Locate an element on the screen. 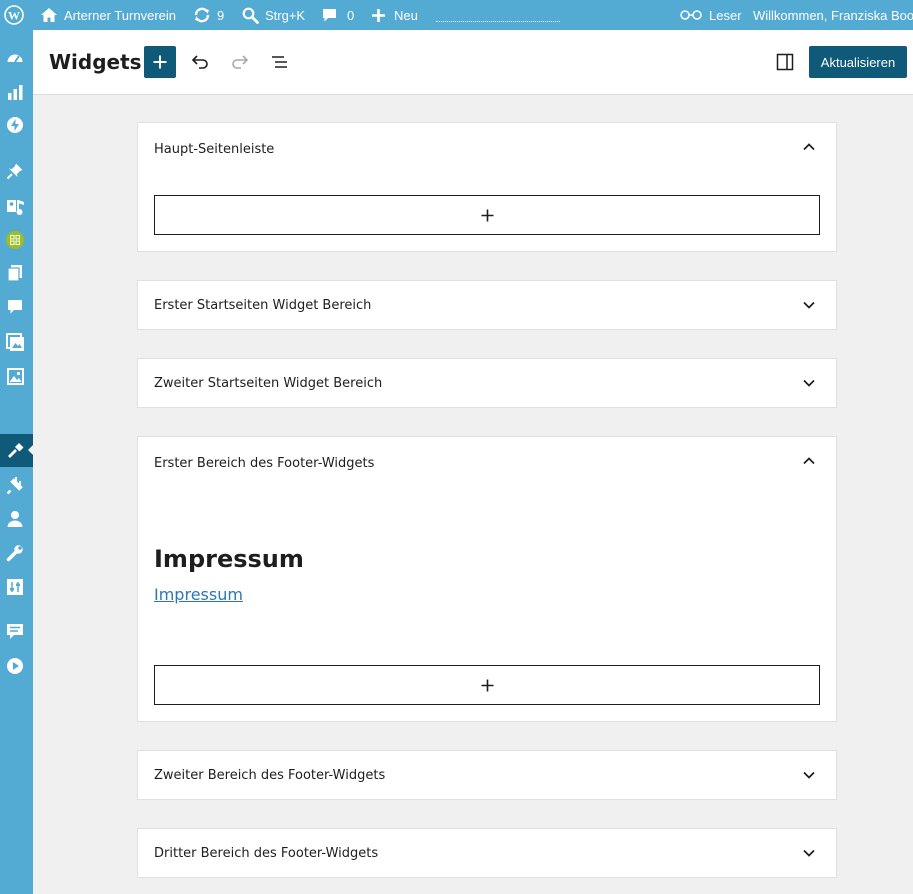 This screenshot has height=894, width=913. undo-icon is located at coordinates (199, 62).